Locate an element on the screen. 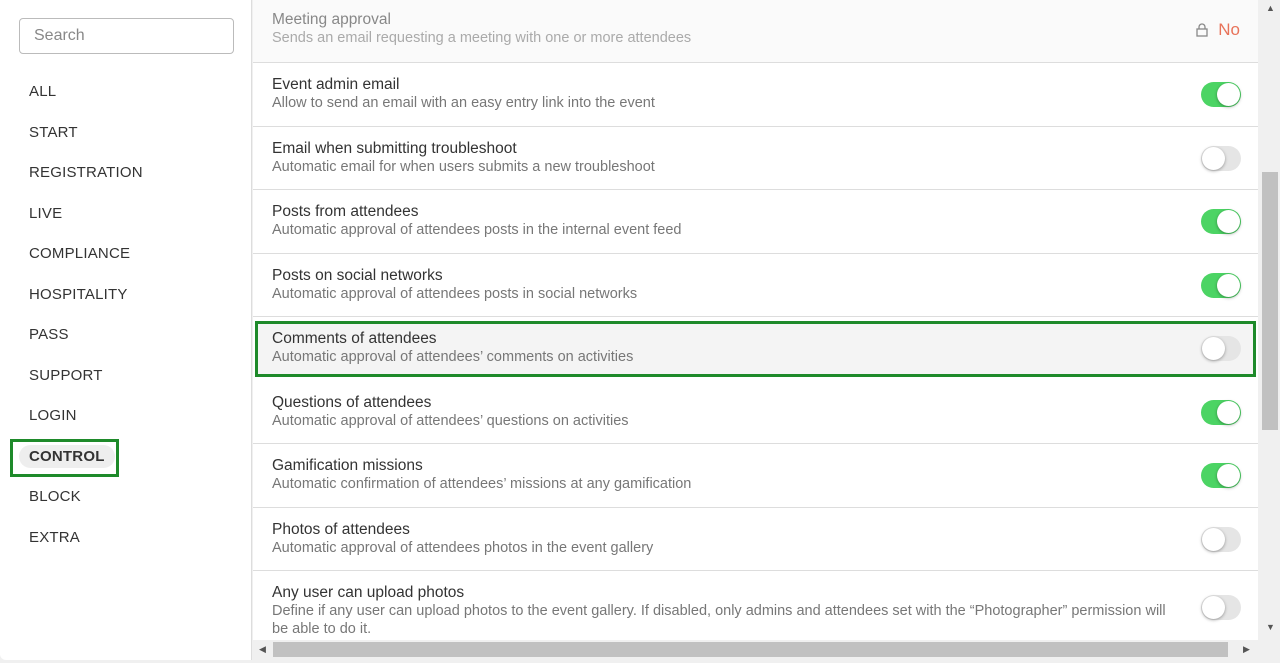 The image size is (1280, 663). setting-title: Comments of attendees is located at coordinates (354, 338).